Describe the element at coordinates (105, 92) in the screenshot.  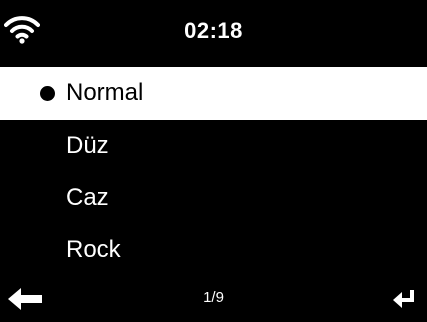
I see `menu-item-label: Normal` at that location.